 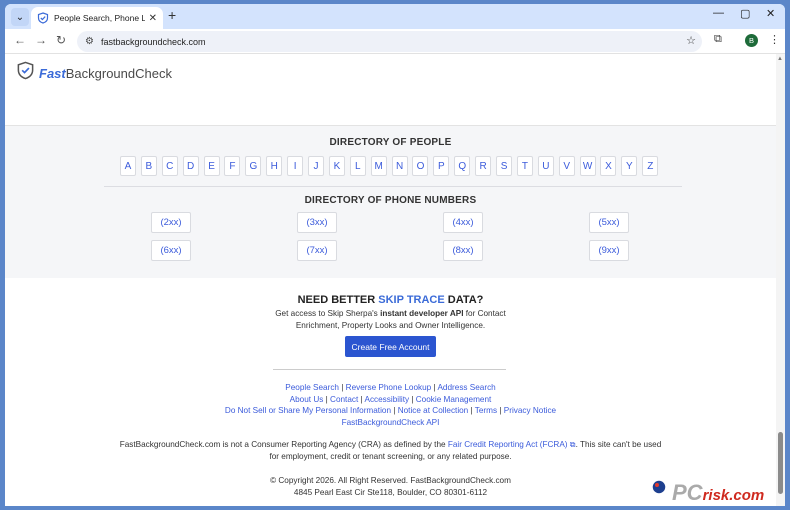 What do you see at coordinates (336, 166) in the screenshot?
I see `letter-k-link: K` at bounding box center [336, 166].